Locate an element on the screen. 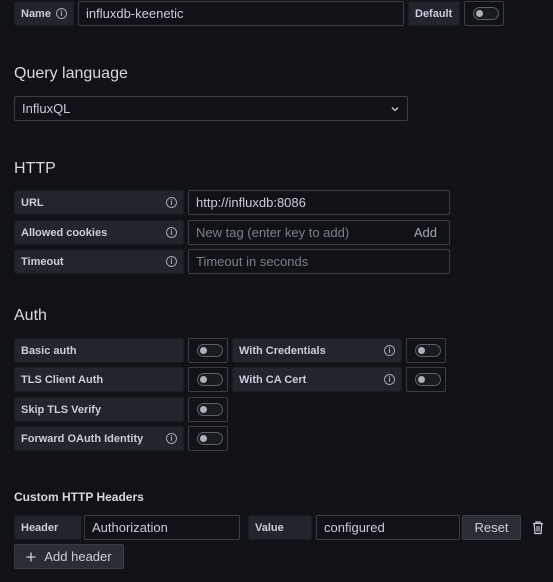 Image resolution: width=553 pixels, height=582 pixels. allowed-cookies-label-box: Allowed cookies i is located at coordinates (99, 232).